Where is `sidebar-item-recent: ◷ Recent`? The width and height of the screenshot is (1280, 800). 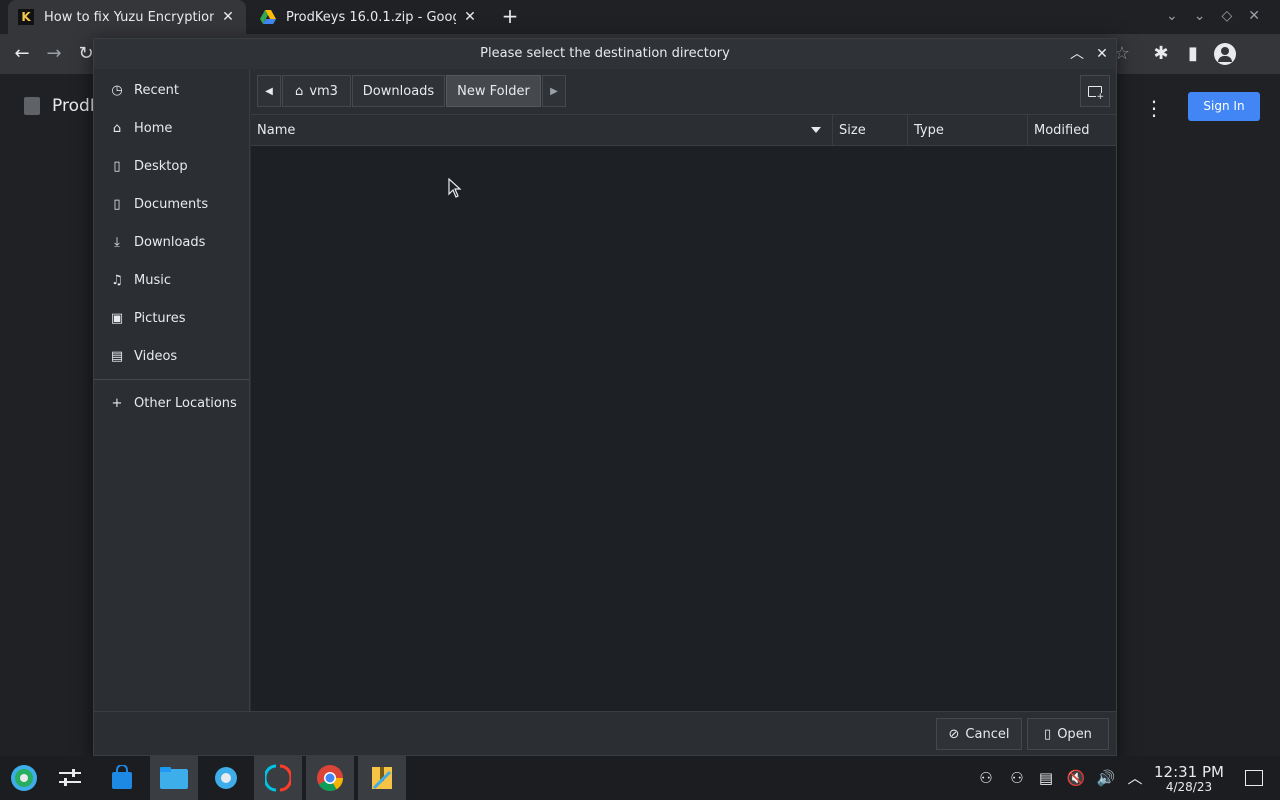
sidebar-item-recent: ◷ Recent is located at coordinates (171, 90).